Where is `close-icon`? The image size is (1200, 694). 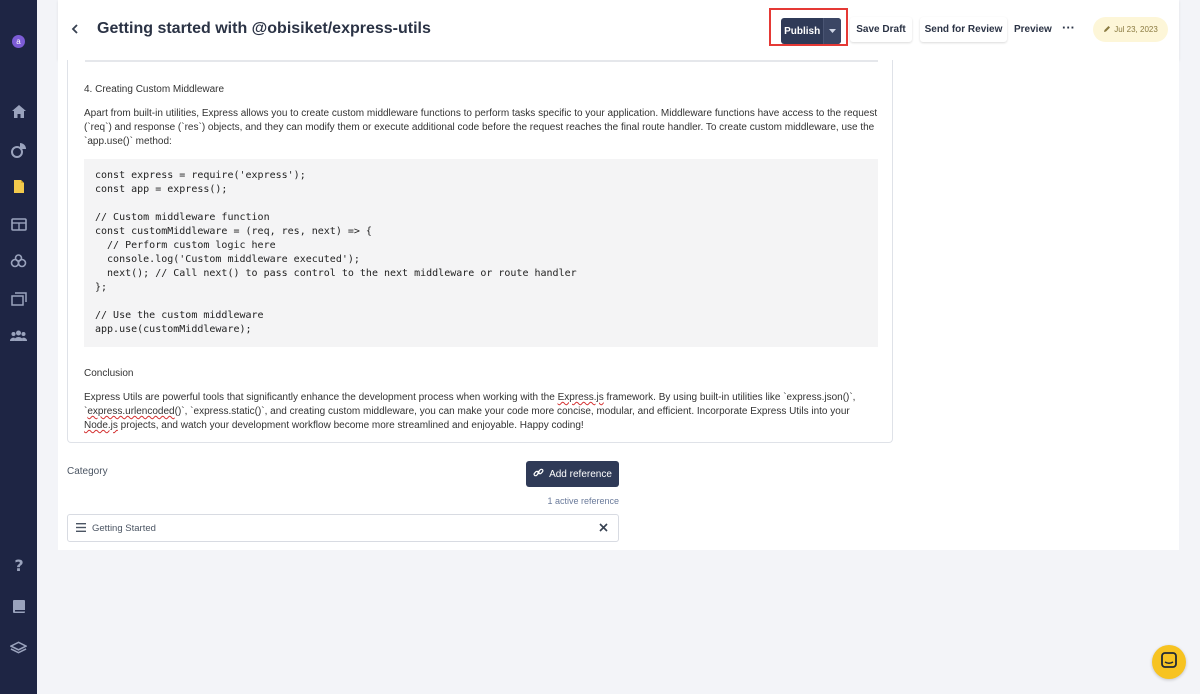 close-icon is located at coordinates (603, 527).